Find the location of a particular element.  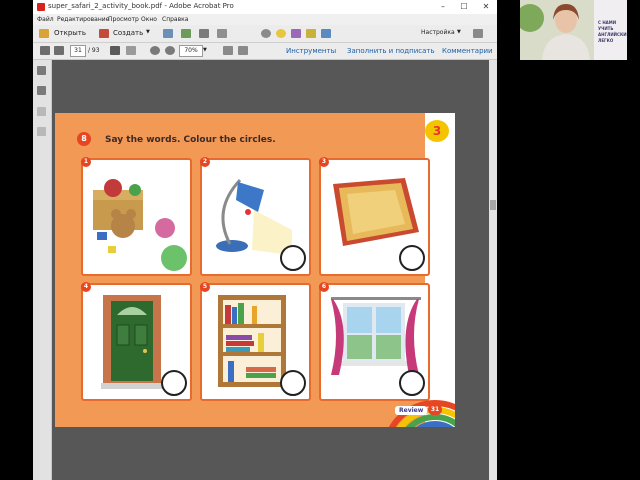

review-label: Review is located at coordinates (411, 410).